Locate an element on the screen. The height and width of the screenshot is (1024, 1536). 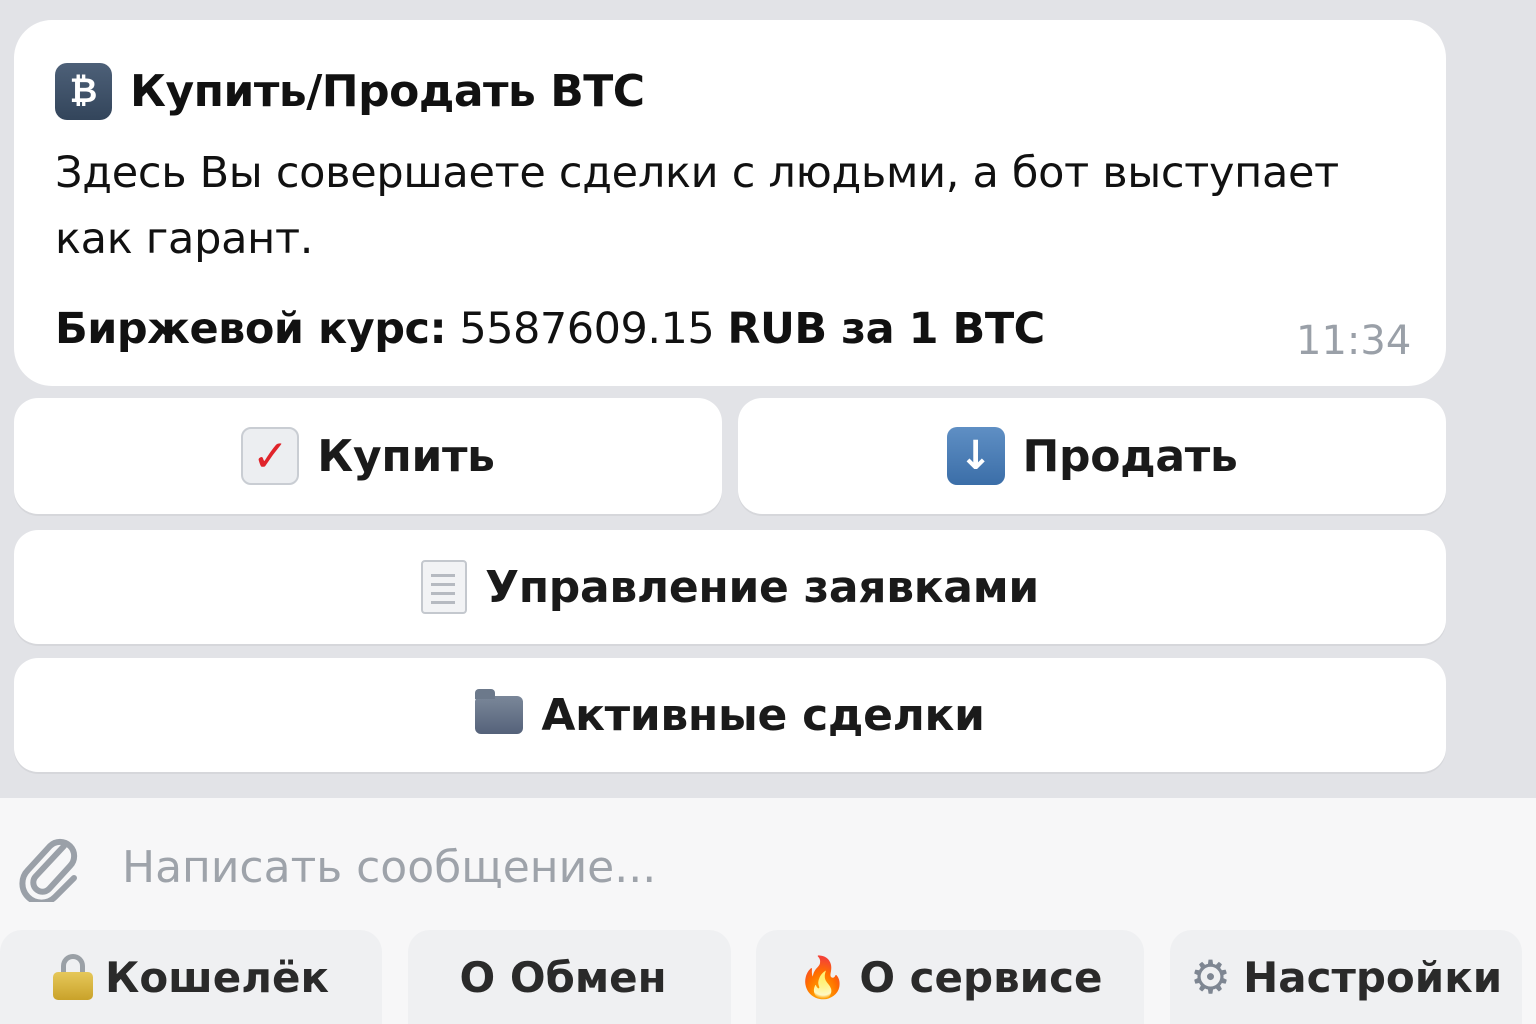
fire-icon: 🔥 is located at coordinates (822, 977).